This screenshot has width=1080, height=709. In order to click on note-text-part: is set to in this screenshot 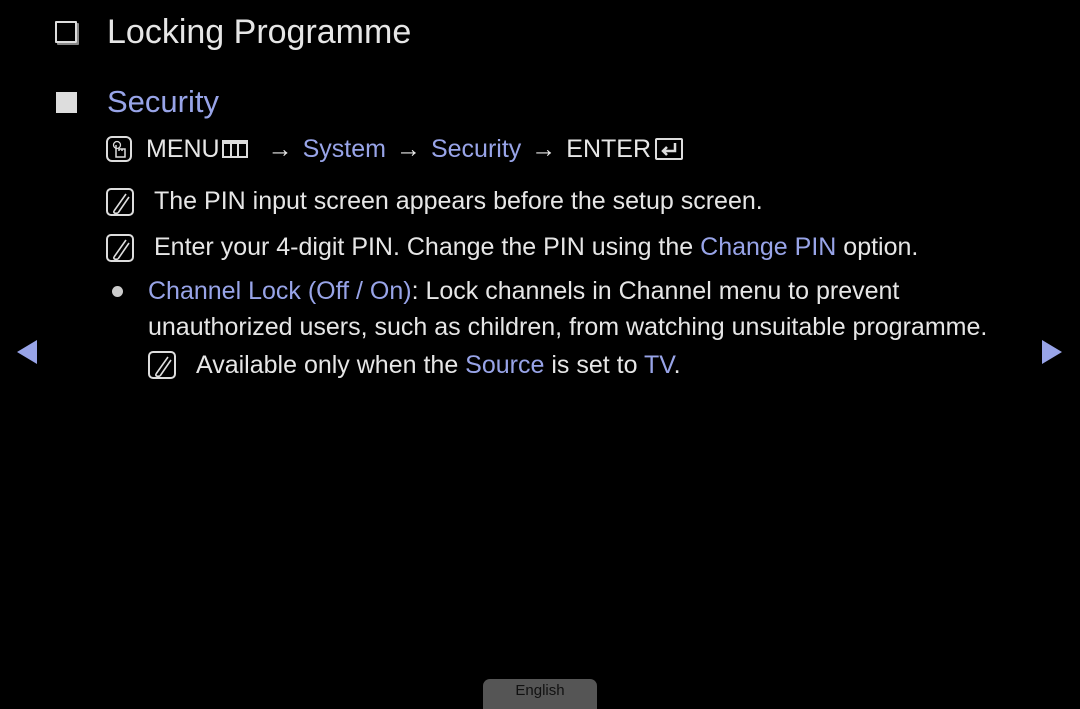, I will do `click(594, 365)`.